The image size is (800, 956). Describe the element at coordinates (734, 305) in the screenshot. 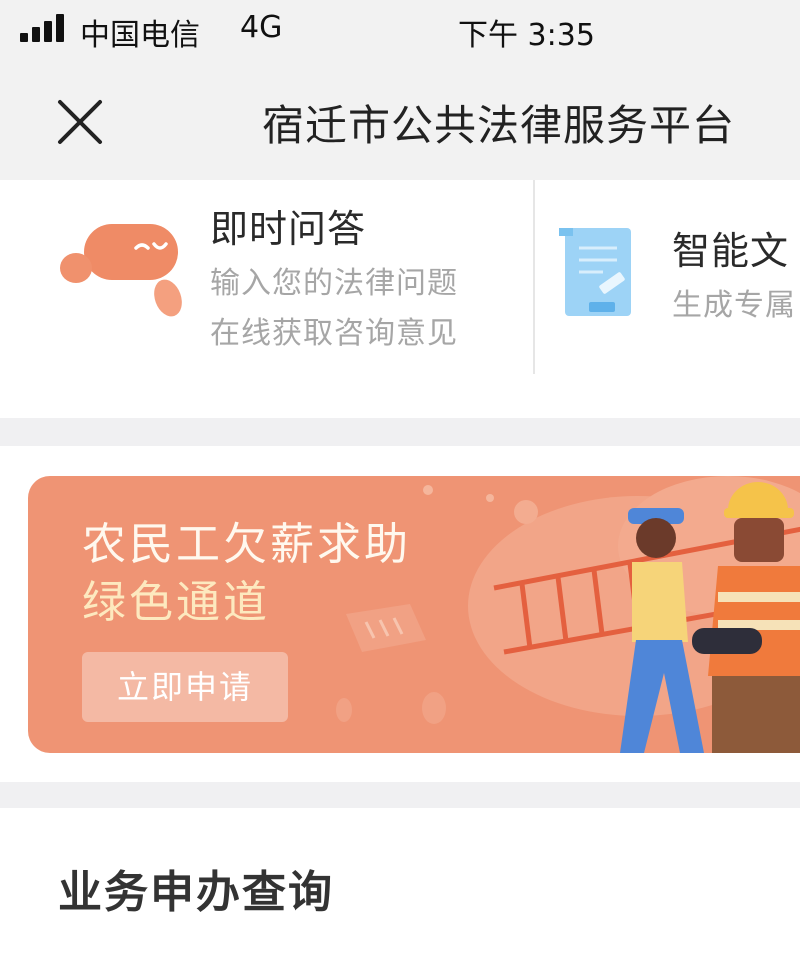

I see `smart-document-desc: 生成专属` at that location.